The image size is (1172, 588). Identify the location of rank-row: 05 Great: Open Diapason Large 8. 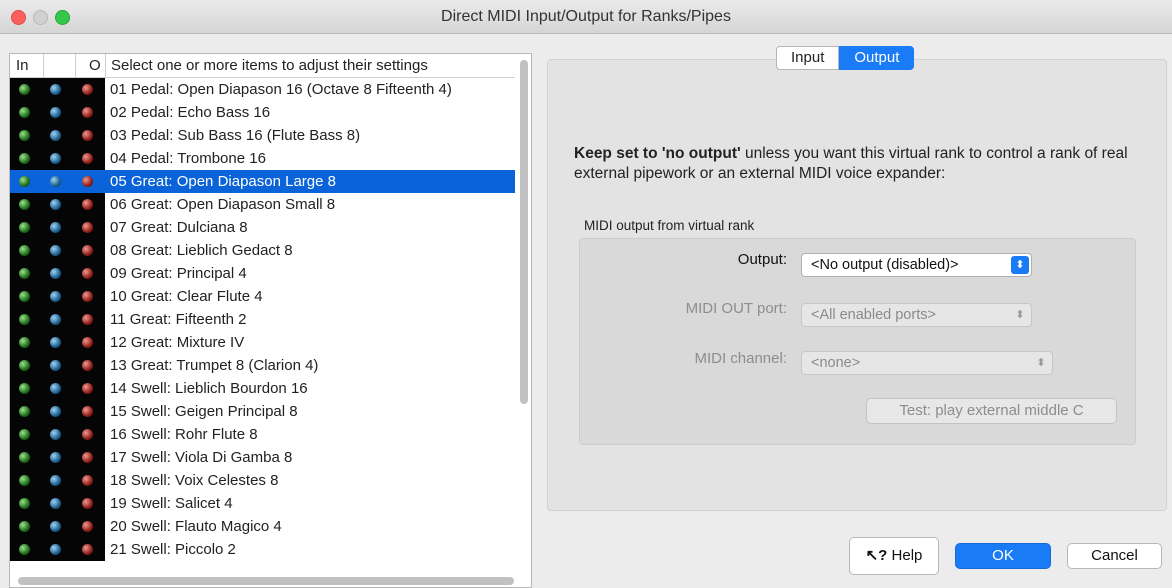
(262, 181).